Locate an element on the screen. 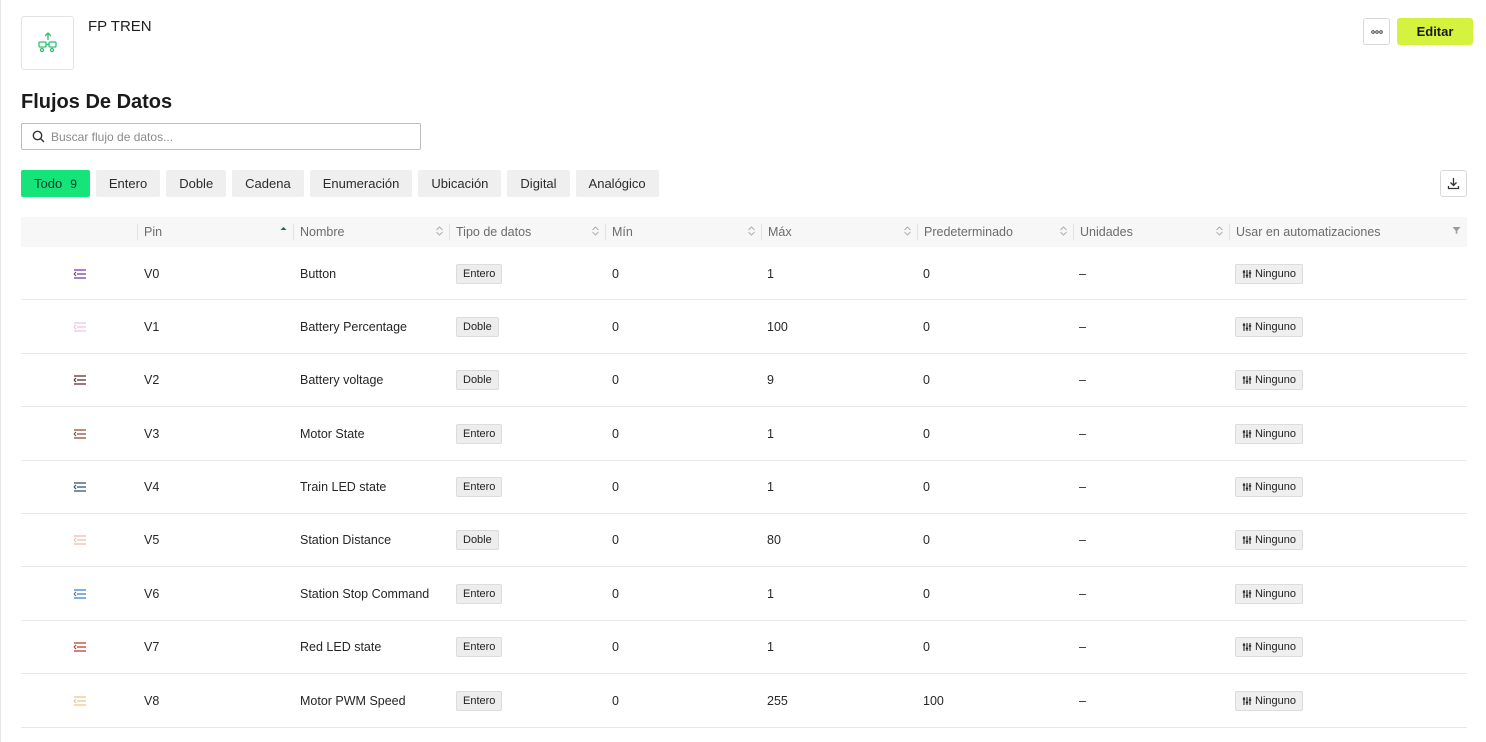 This screenshot has width=1486, height=742. filter-chip-label: Enumeración is located at coordinates (361, 183).